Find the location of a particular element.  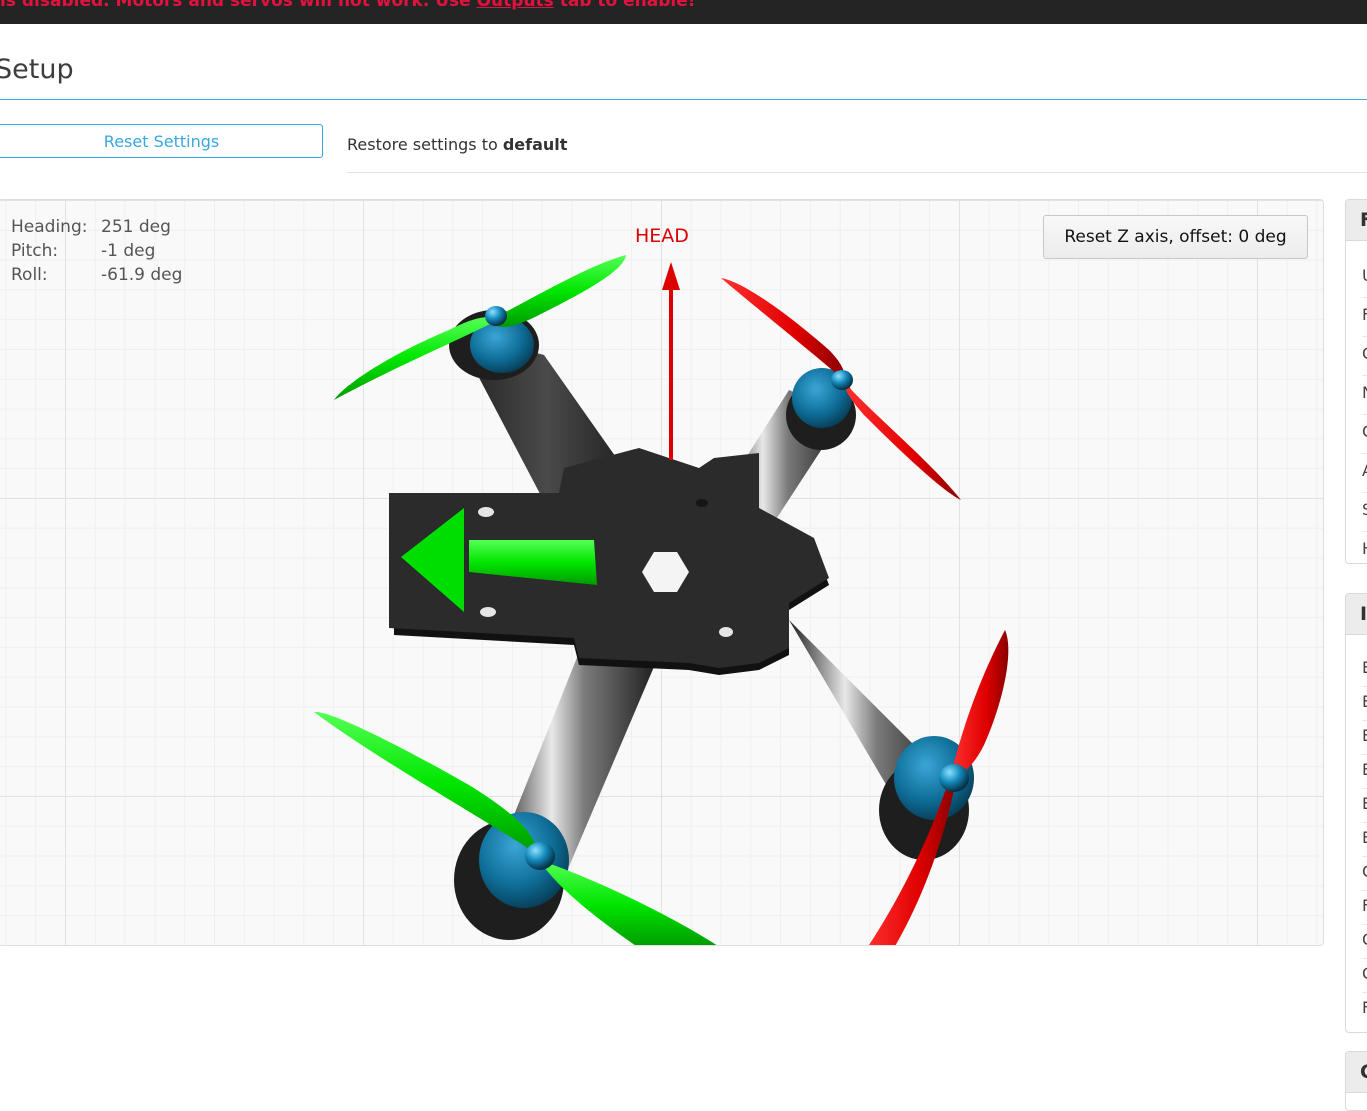

sidebar-box-2: I E E E E E E C F C C F is located at coordinates (1356, 813).